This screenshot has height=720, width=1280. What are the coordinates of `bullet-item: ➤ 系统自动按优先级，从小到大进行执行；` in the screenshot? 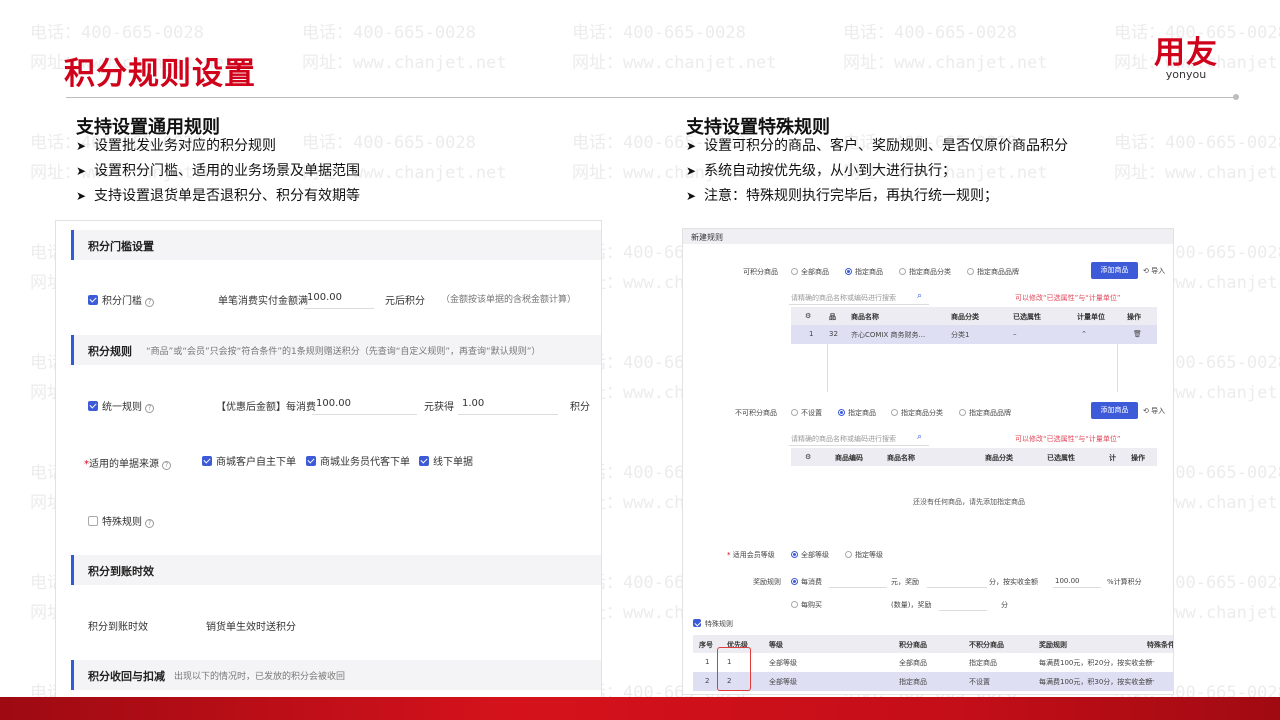 It's located at (877, 171).